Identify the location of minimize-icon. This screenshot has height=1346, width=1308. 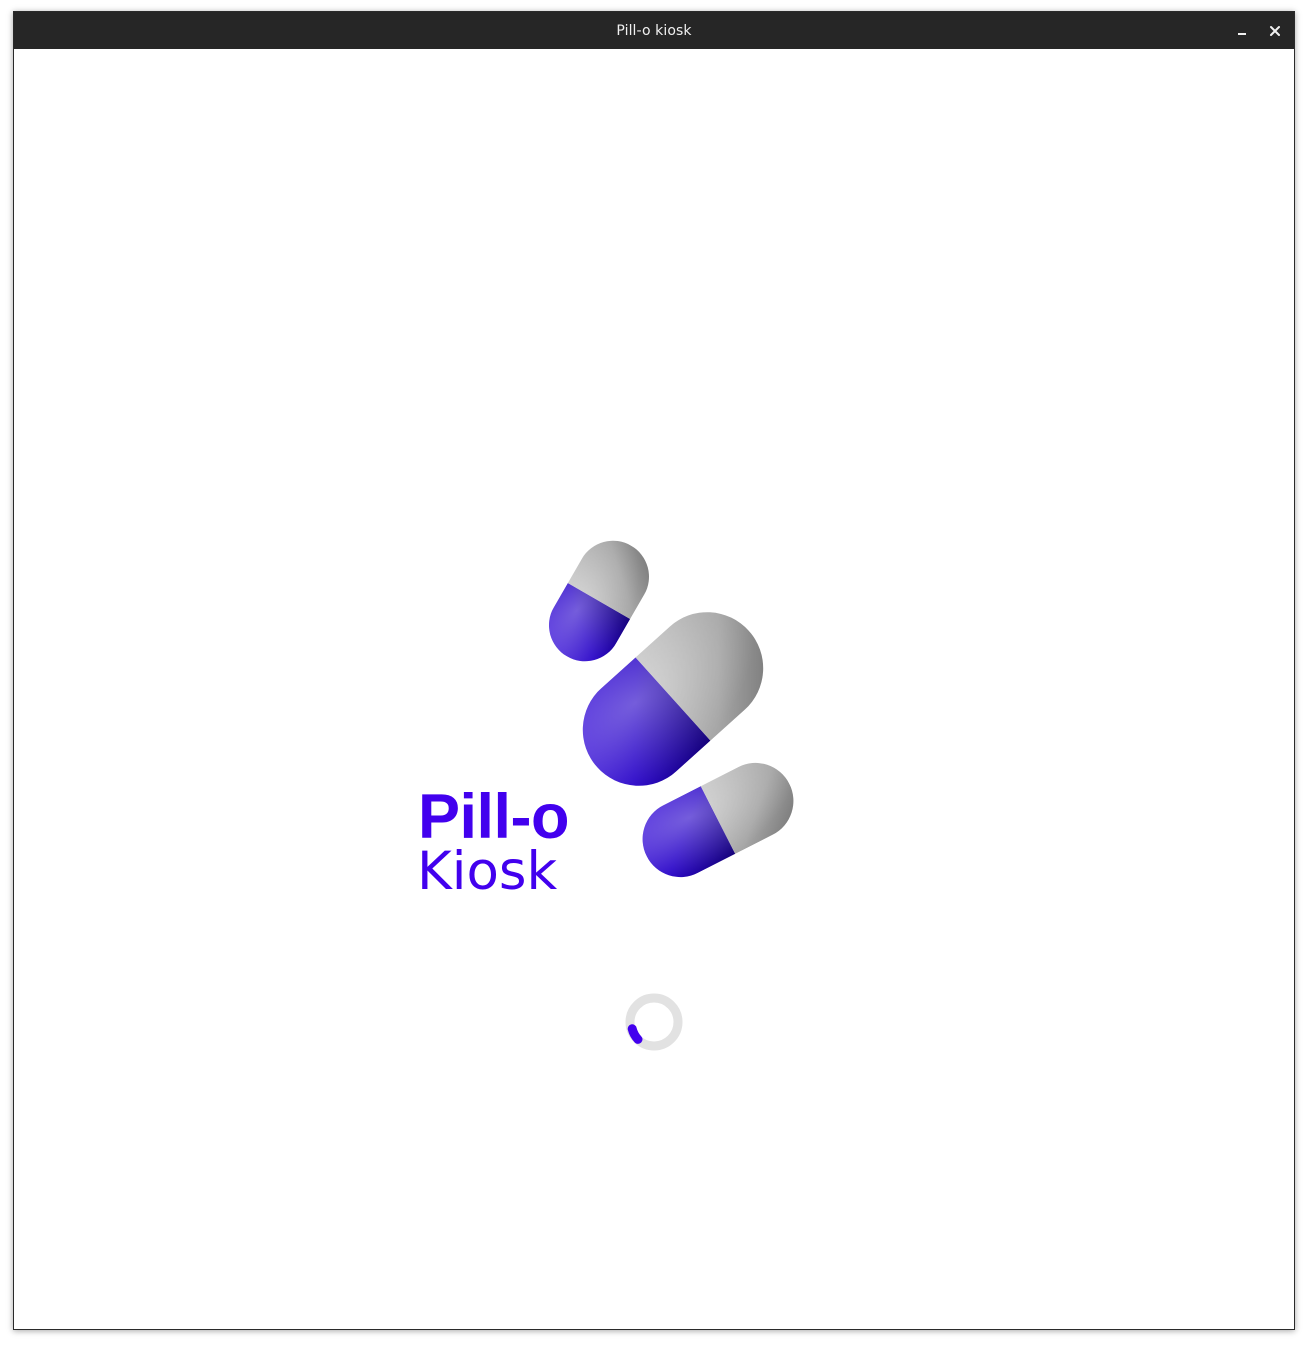
(1242, 34).